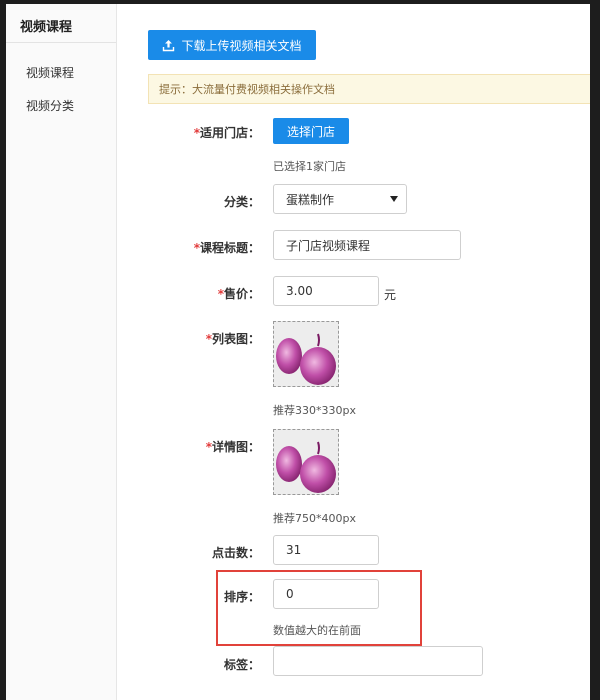 This screenshot has width=600, height=700. Describe the element at coordinates (232, 447) in the screenshot. I see `detail-image-label: *详情图：` at that location.